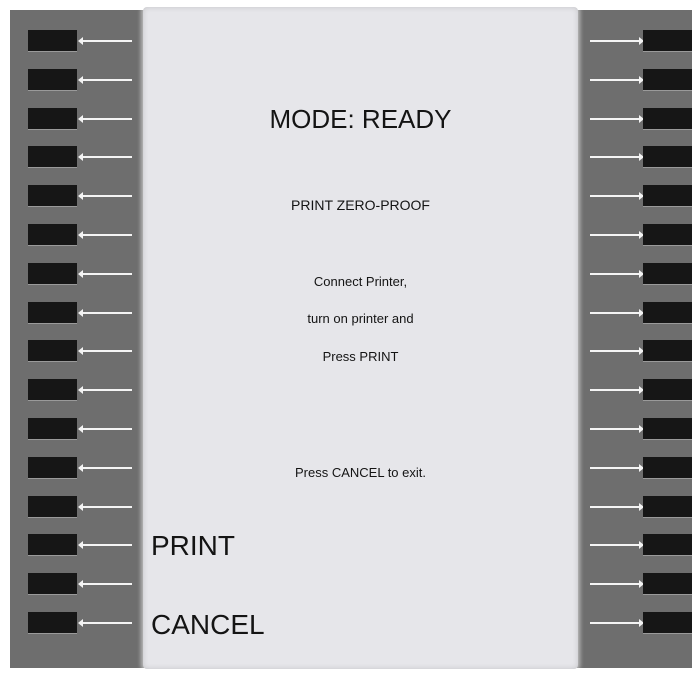 This screenshot has height=677, width=699. What do you see at coordinates (360, 281) in the screenshot?
I see `instruction-line-1: Connect Printer,` at bounding box center [360, 281].